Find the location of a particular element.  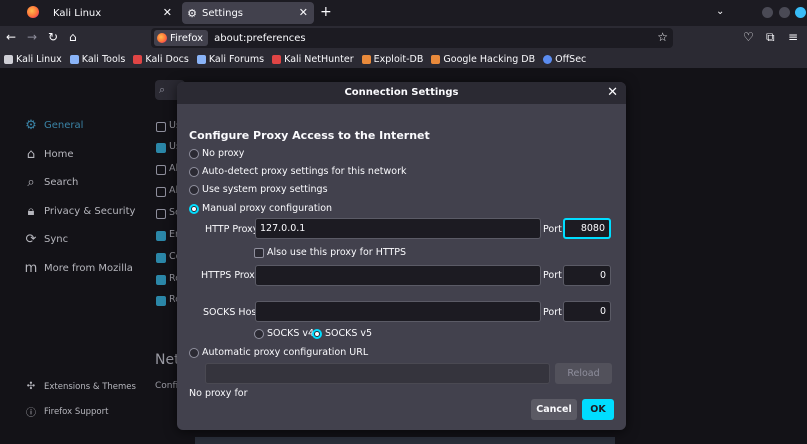

ghdb-icon is located at coordinates (436, 59).